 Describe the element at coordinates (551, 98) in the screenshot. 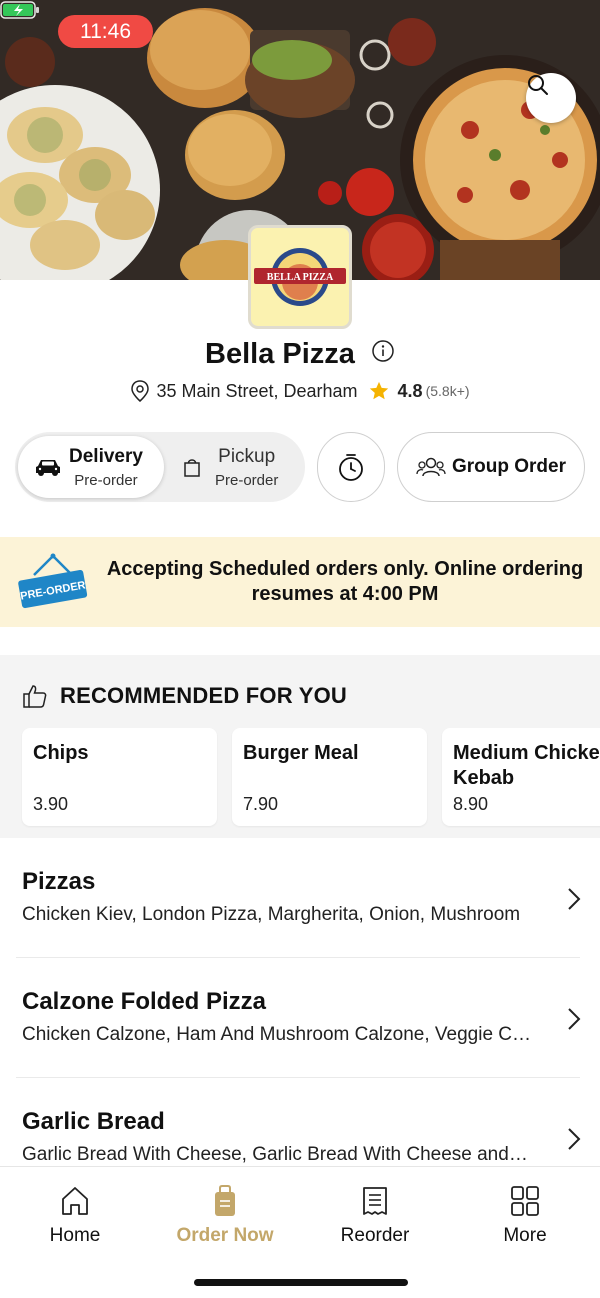

I see `search-button` at that location.